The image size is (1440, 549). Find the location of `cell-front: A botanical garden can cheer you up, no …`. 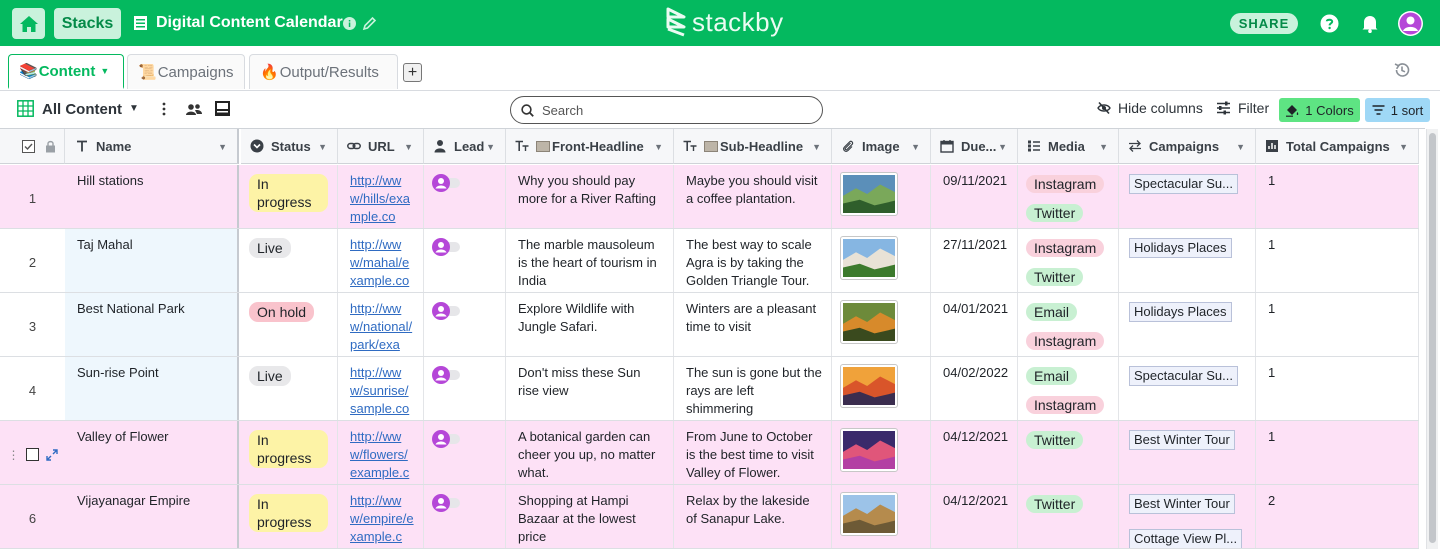

cell-front: A botanical garden can cheer you up, no … is located at coordinates (590, 452).